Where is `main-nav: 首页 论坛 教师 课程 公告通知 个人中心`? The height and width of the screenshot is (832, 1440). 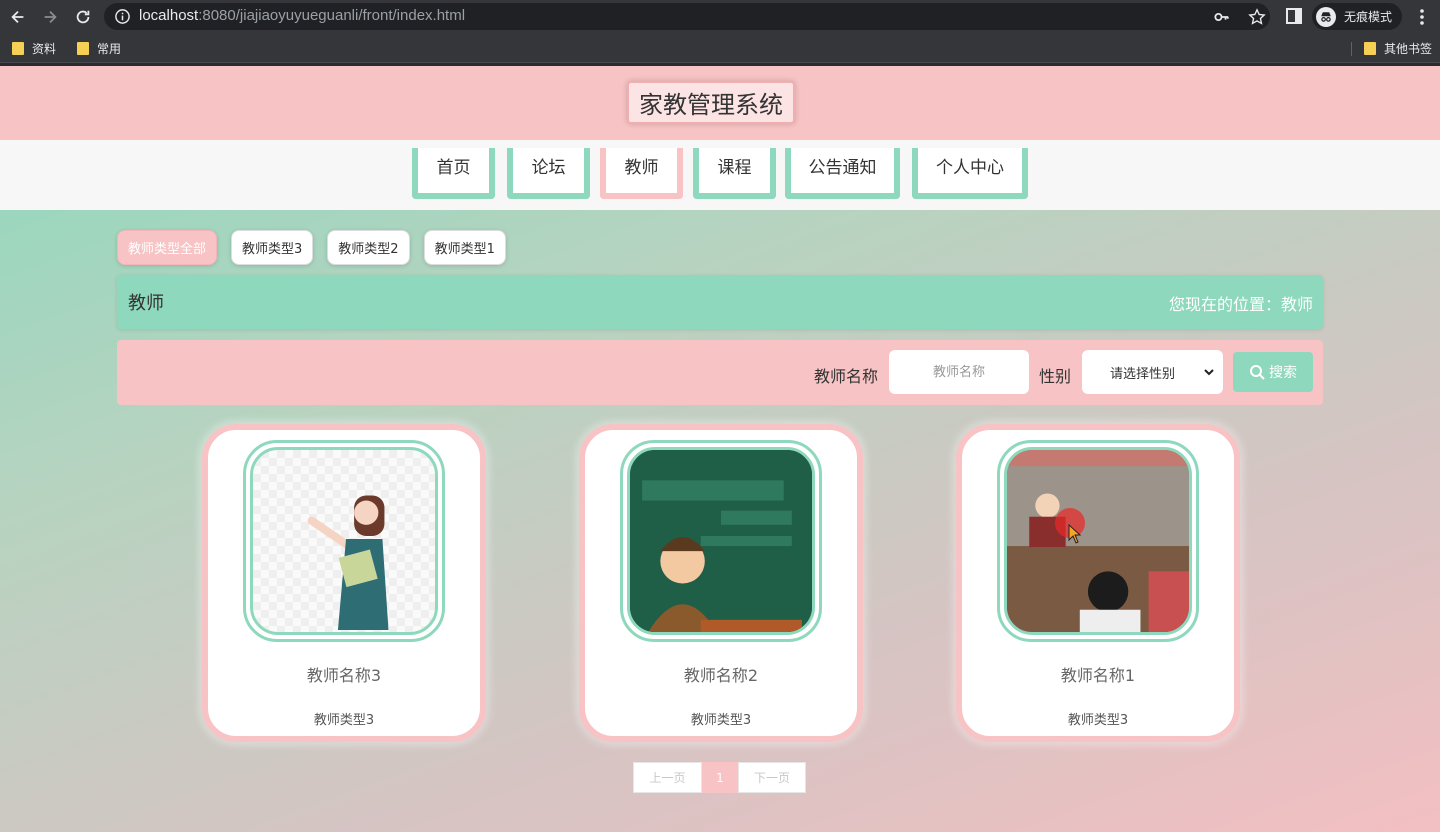
main-nav: 首页 论坛 教师 课程 公告通知 个人中心 is located at coordinates (720, 175).